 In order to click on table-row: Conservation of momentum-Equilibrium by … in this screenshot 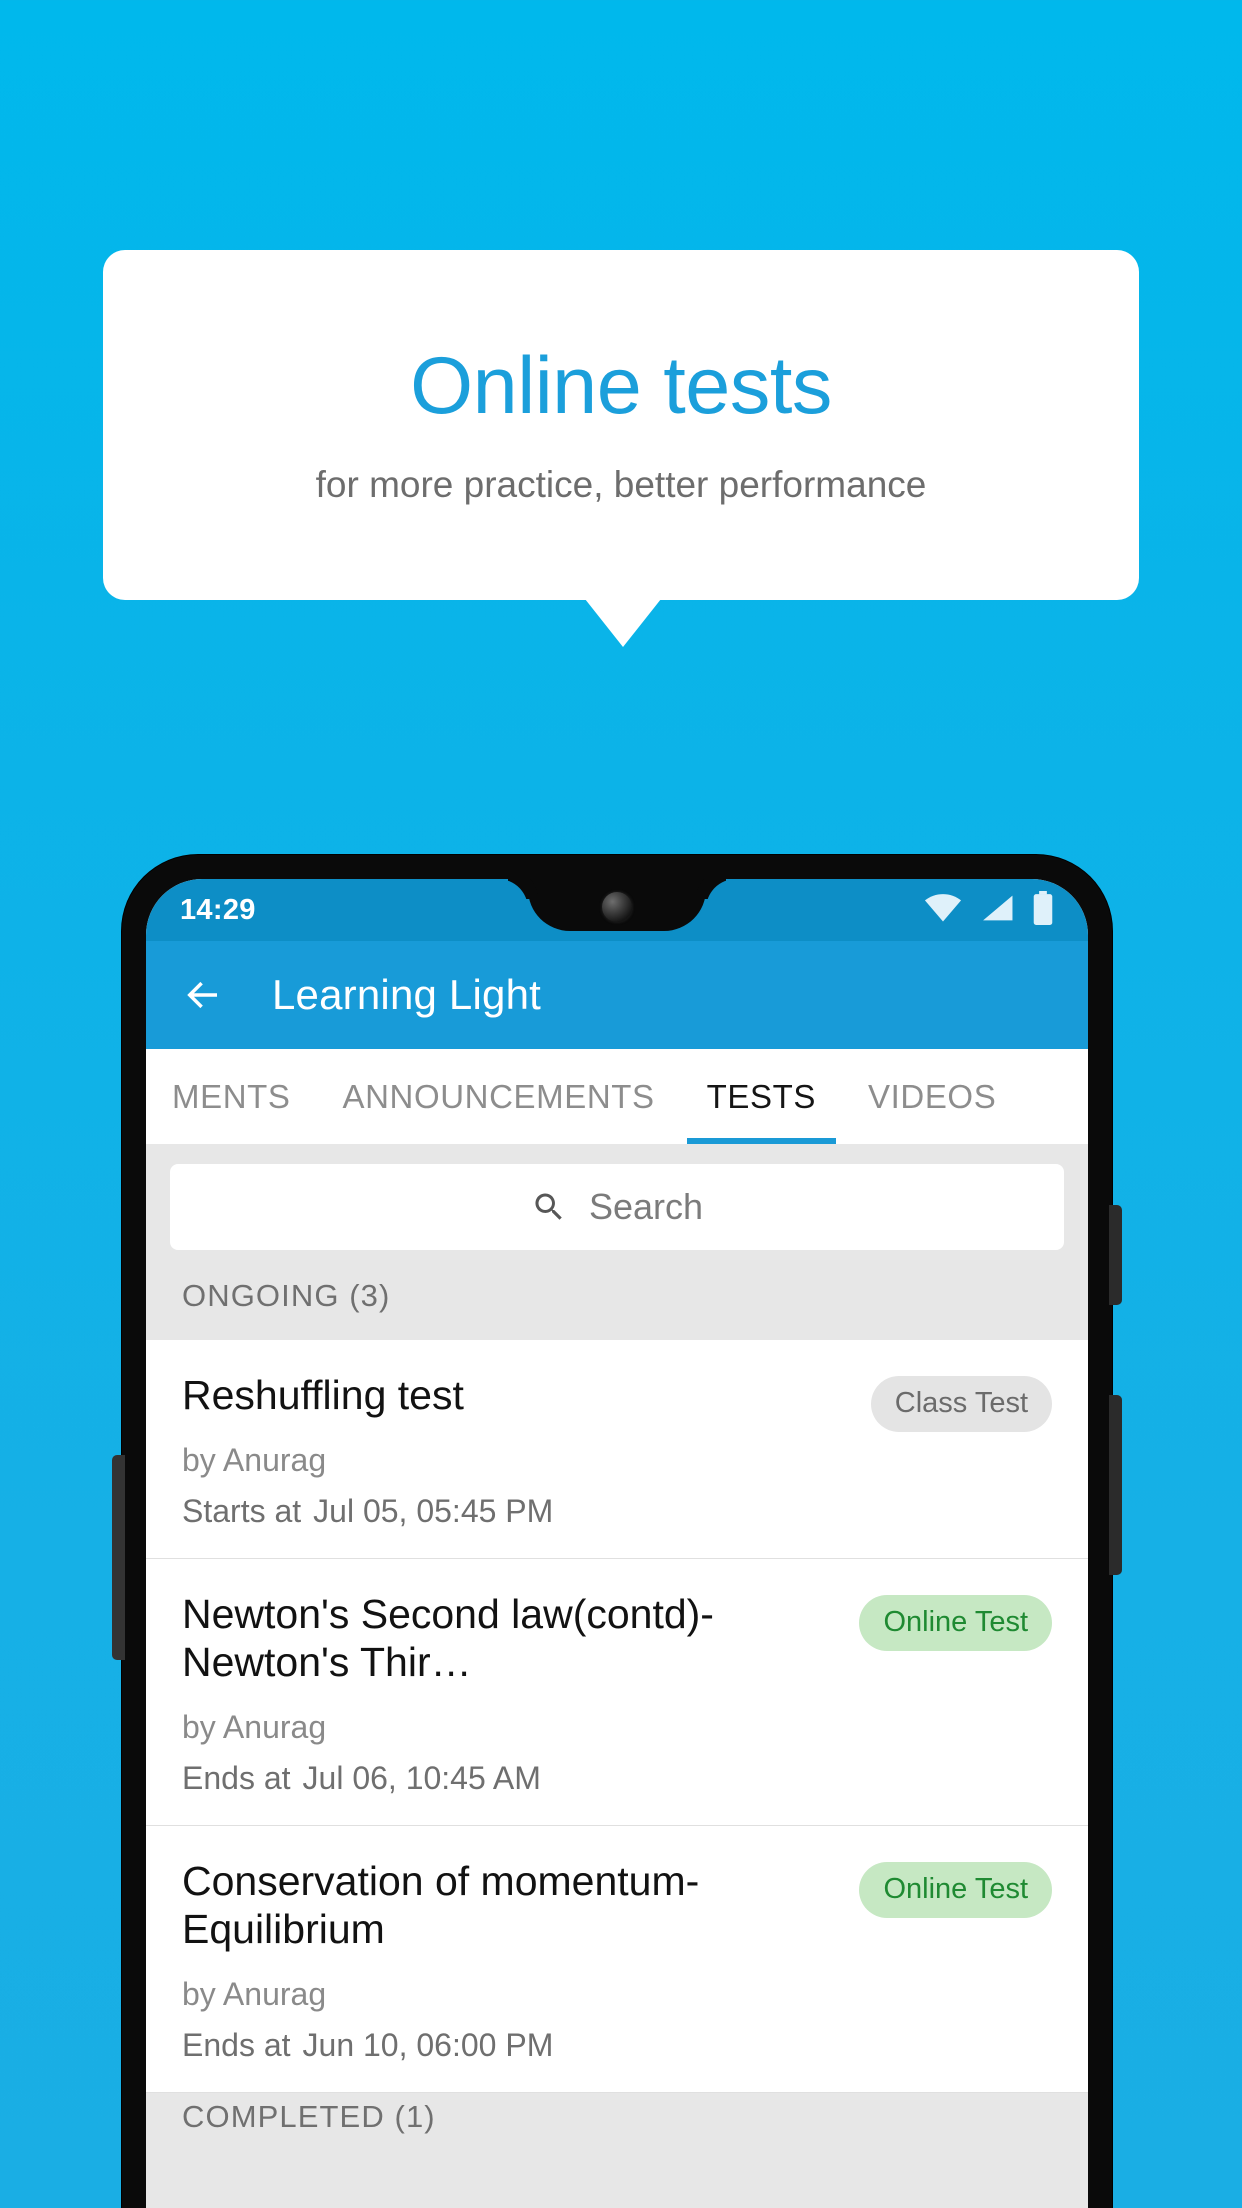, I will do `click(617, 1959)`.